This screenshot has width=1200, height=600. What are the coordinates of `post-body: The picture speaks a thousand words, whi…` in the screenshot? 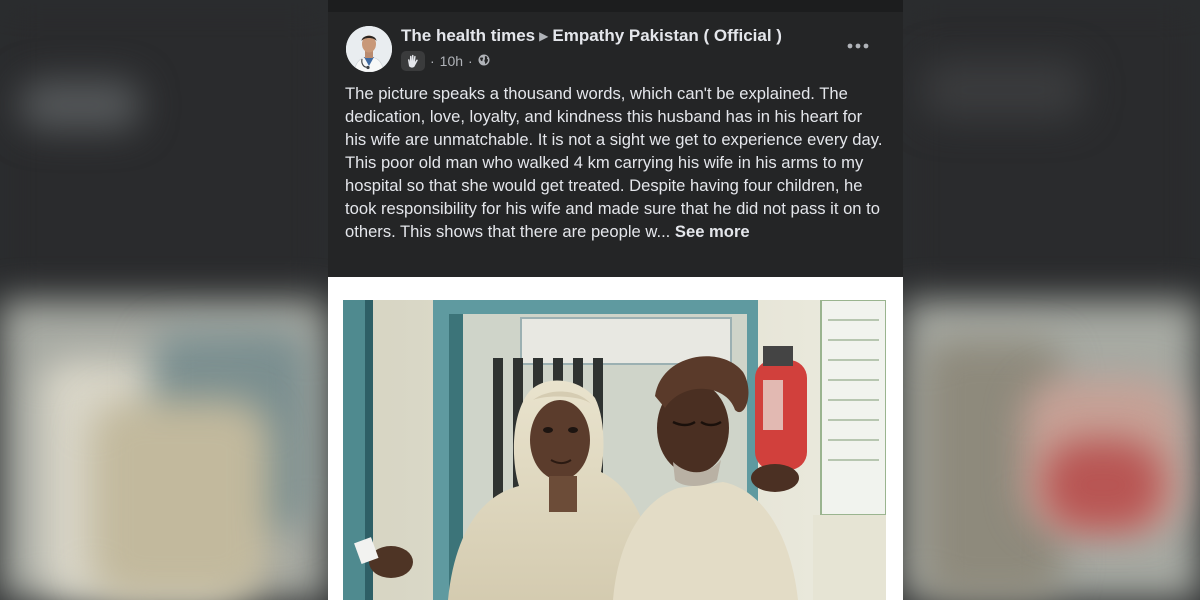 It's located at (616, 162).